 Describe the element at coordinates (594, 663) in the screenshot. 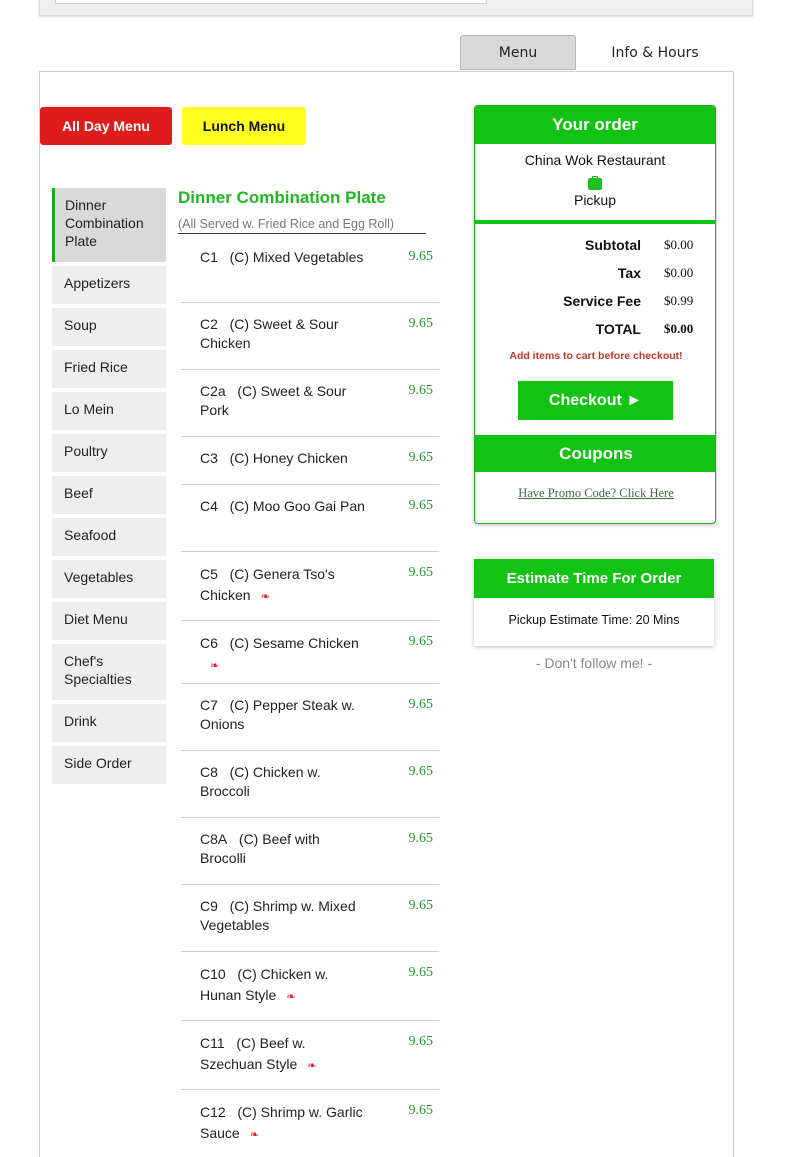

I see `footer-note: - Don't follow me! -` at that location.